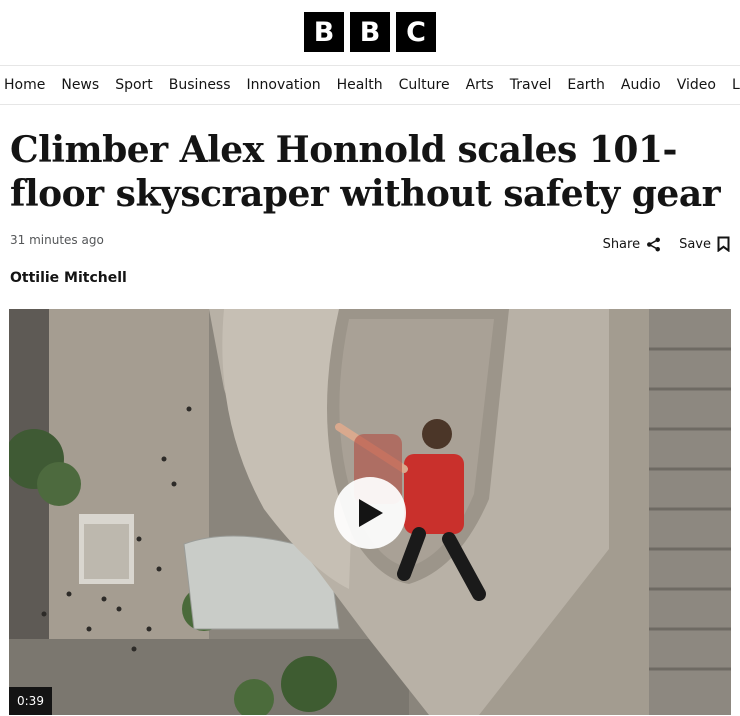  Describe the element at coordinates (723, 244) in the screenshot. I see `bookmark-icon` at that location.